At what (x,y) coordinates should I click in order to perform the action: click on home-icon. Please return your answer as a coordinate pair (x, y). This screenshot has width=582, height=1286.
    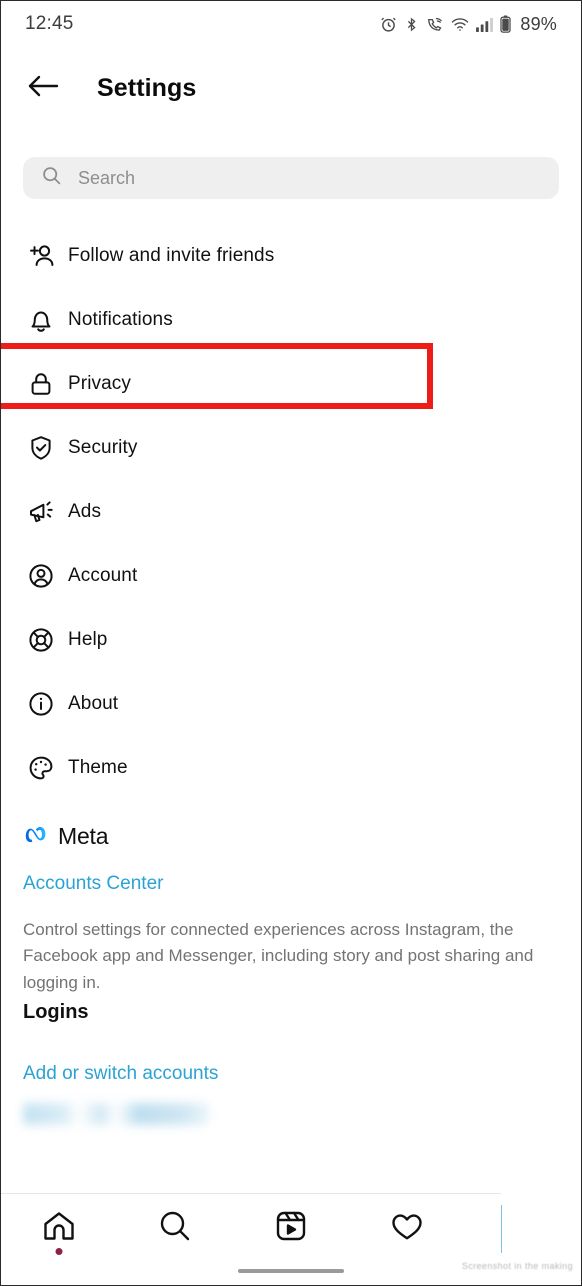
    Looking at the image, I should click on (59, 1228).